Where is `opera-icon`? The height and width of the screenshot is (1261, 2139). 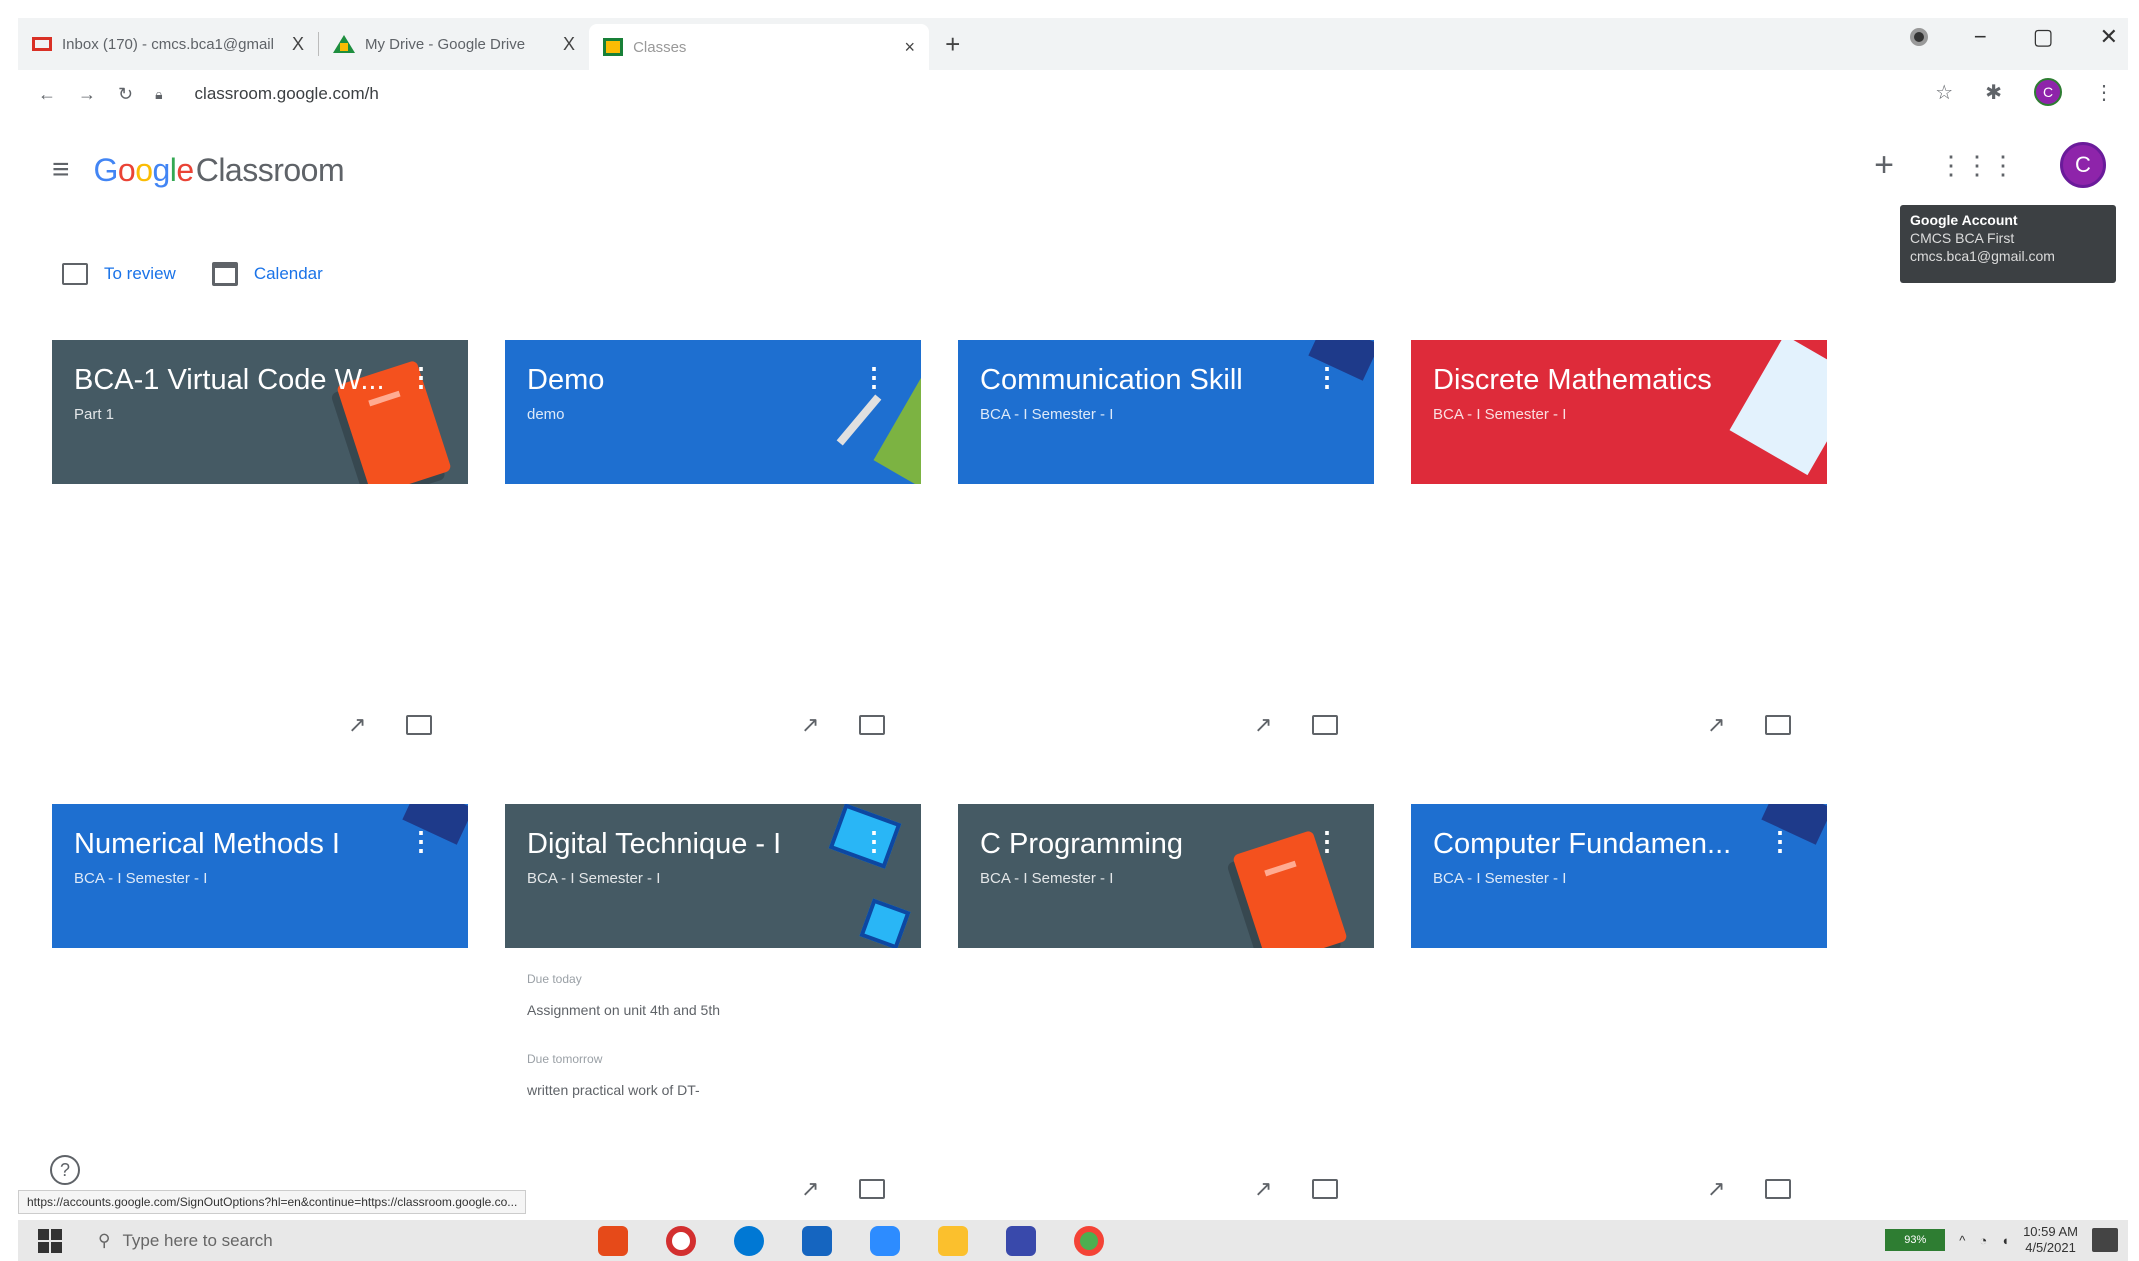 opera-icon is located at coordinates (681, 1241).